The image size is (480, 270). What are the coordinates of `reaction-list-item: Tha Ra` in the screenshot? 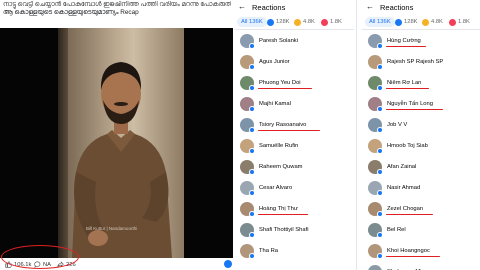 It's located at (294, 252).